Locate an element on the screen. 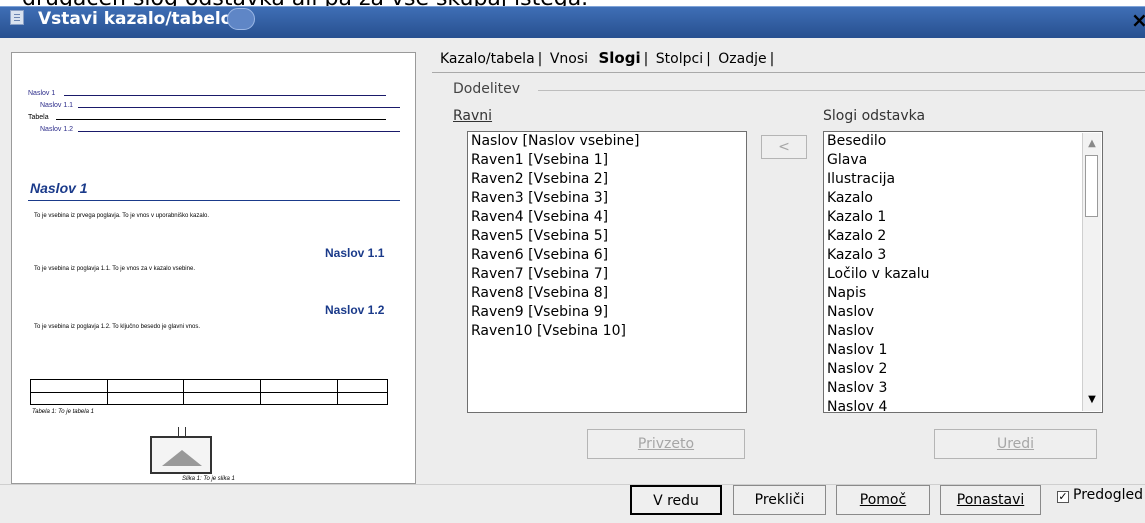 The image size is (1145, 523). list-item: Raven9 [Vsebina 9] is located at coordinates (607, 312).